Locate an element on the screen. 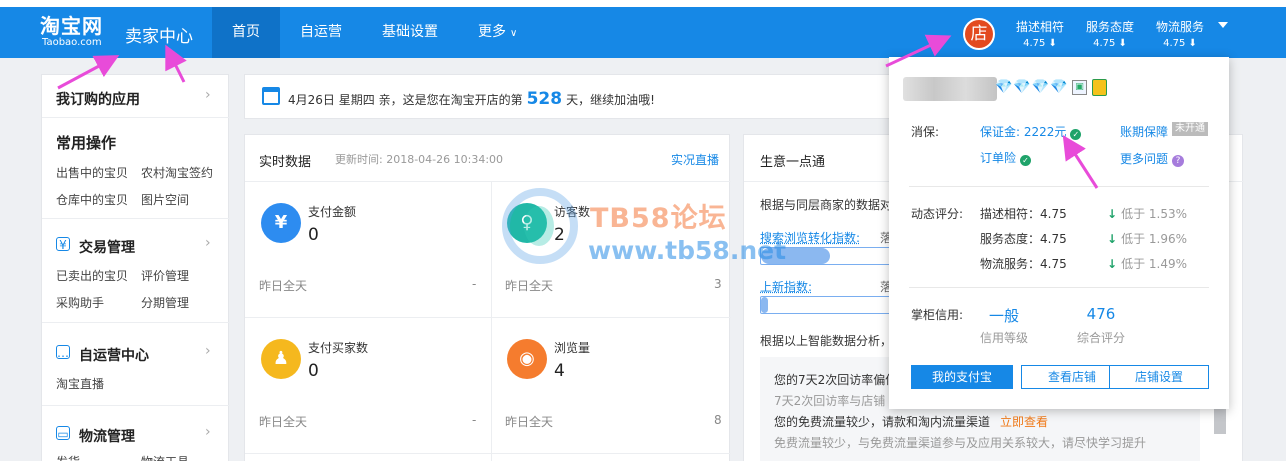 This screenshot has height=461, width=1286. link-logistics-tools: 物流工具 is located at coordinates (165, 457).